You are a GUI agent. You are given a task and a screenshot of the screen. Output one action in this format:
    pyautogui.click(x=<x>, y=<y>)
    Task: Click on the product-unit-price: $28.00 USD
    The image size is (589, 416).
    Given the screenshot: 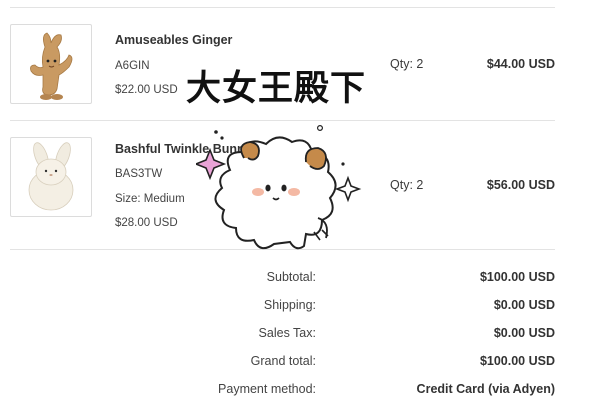 What is the action you would take?
    pyautogui.click(x=146, y=223)
    